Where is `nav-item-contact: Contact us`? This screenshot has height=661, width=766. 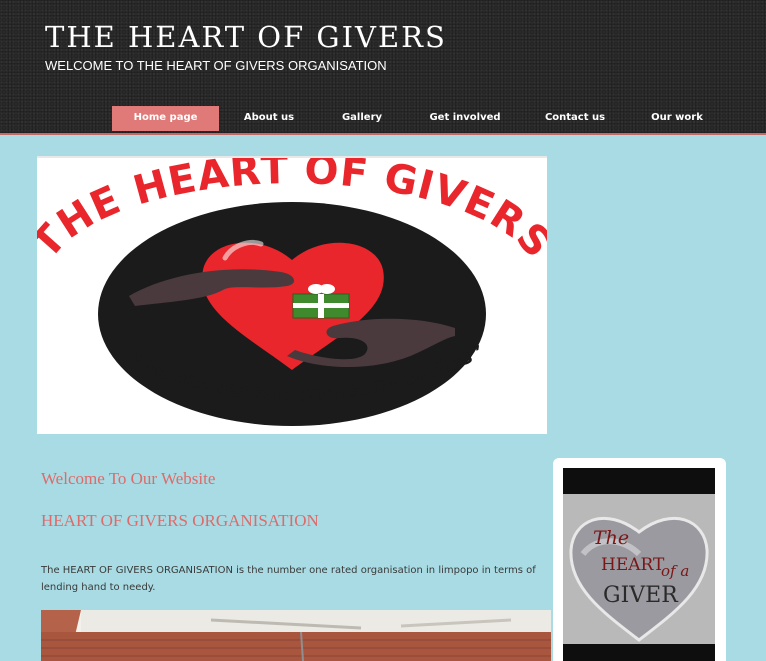 nav-item-contact: Contact us is located at coordinates (575, 118).